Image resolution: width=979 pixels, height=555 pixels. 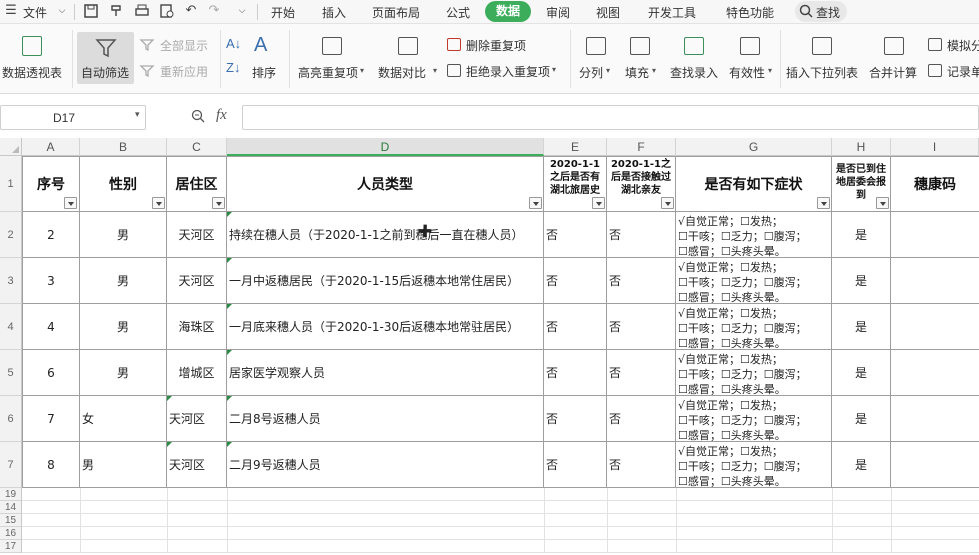 I want to click on column-header-e: E, so click(x=575, y=147).